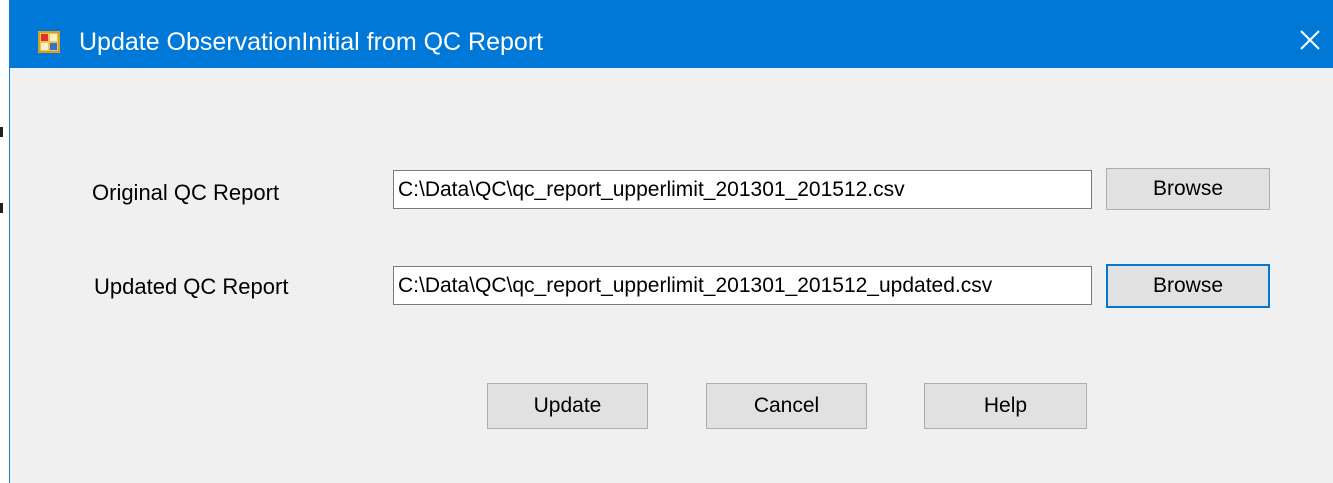  I want to click on title-bar: Update ObservationInitial from QC Report, so click(671, 34).